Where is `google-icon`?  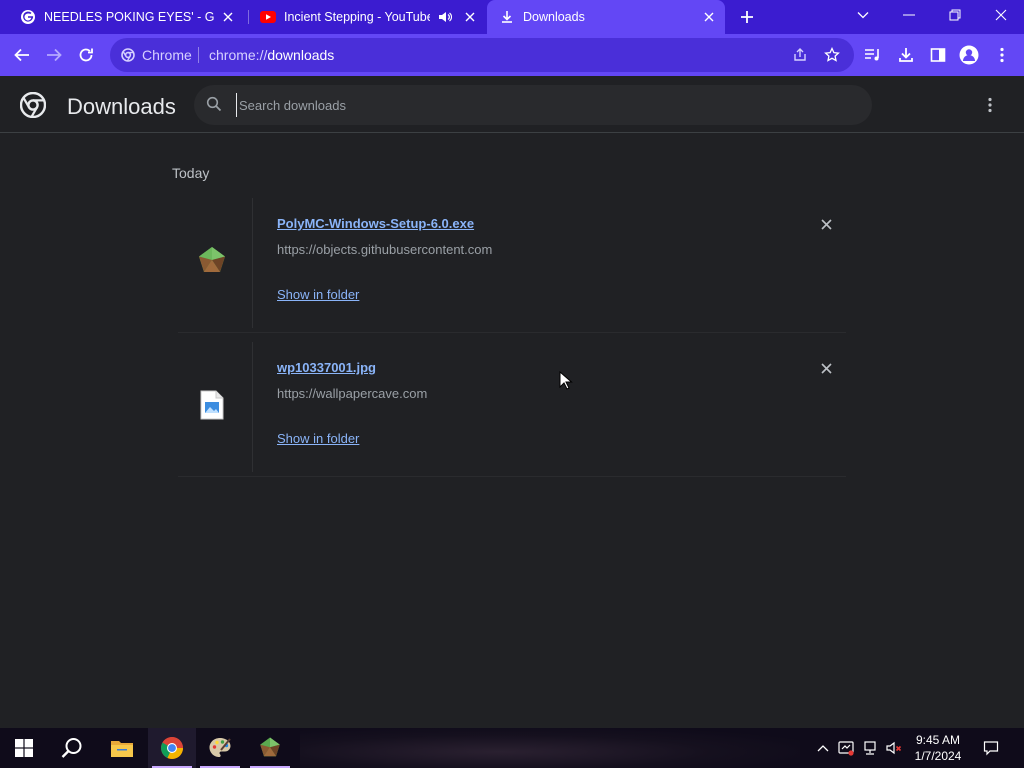
google-icon is located at coordinates (28, 17).